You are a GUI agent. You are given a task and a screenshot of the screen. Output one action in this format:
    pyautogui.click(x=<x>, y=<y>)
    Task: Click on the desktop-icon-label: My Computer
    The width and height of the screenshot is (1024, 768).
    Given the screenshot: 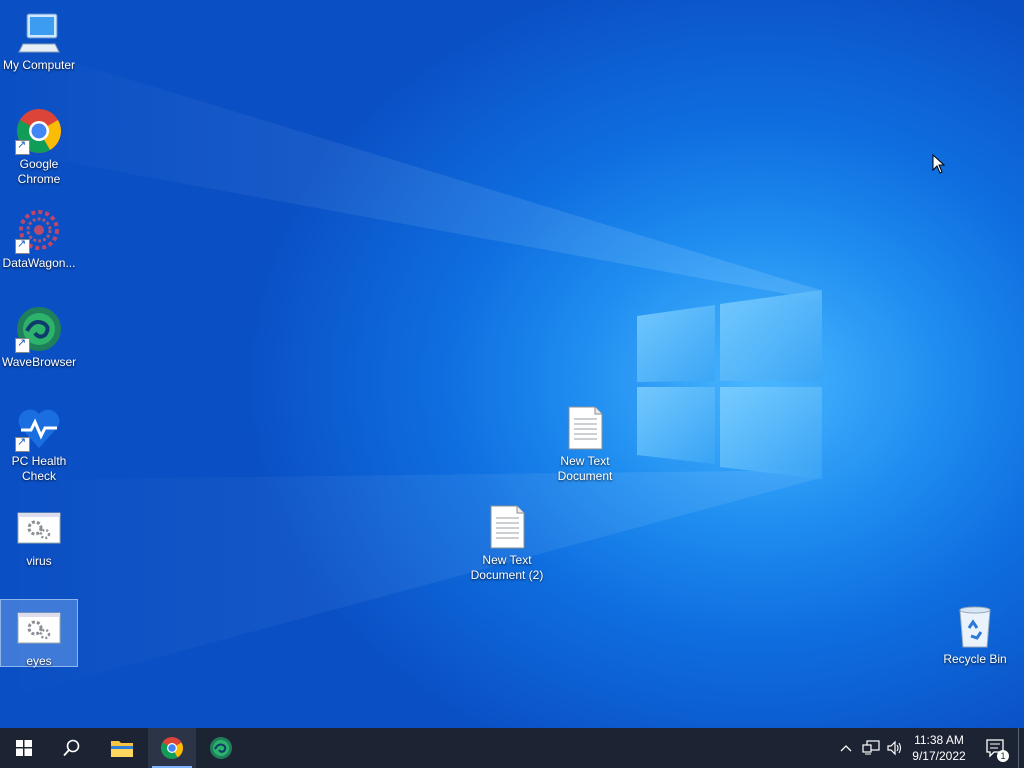 What is the action you would take?
    pyautogui.click(x=39, y=65)
    